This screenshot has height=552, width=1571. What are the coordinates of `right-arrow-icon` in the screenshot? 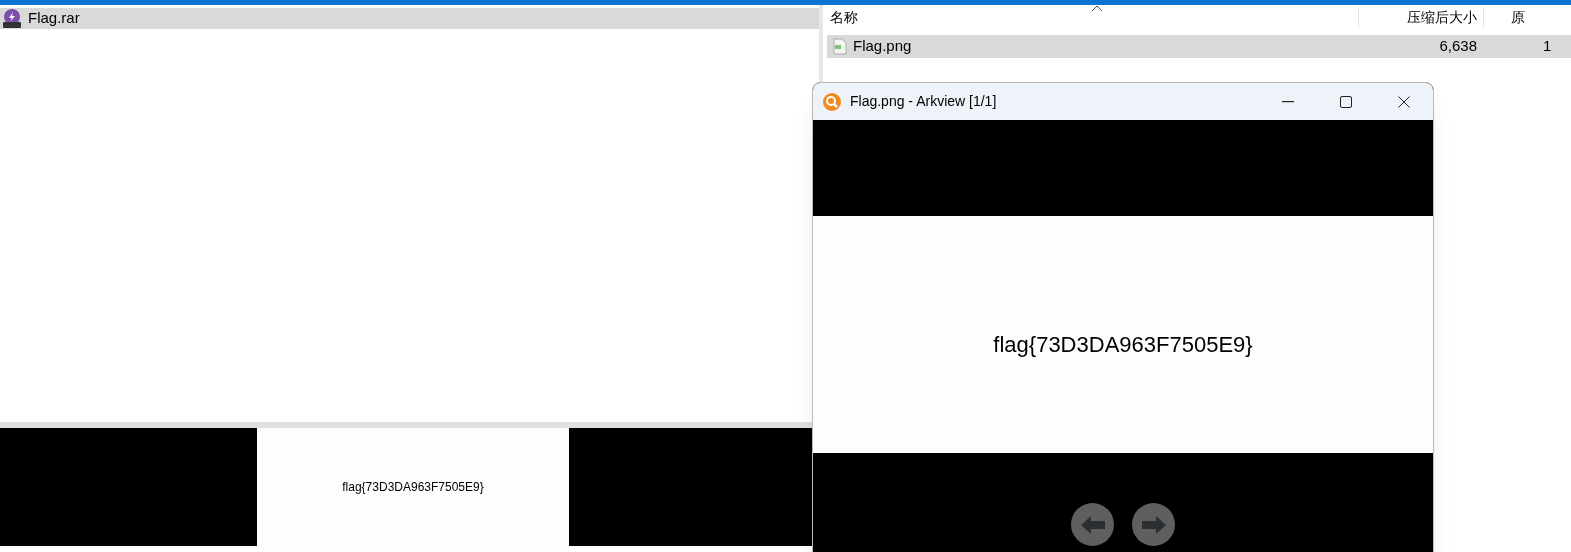 It's located at (1153, 524).